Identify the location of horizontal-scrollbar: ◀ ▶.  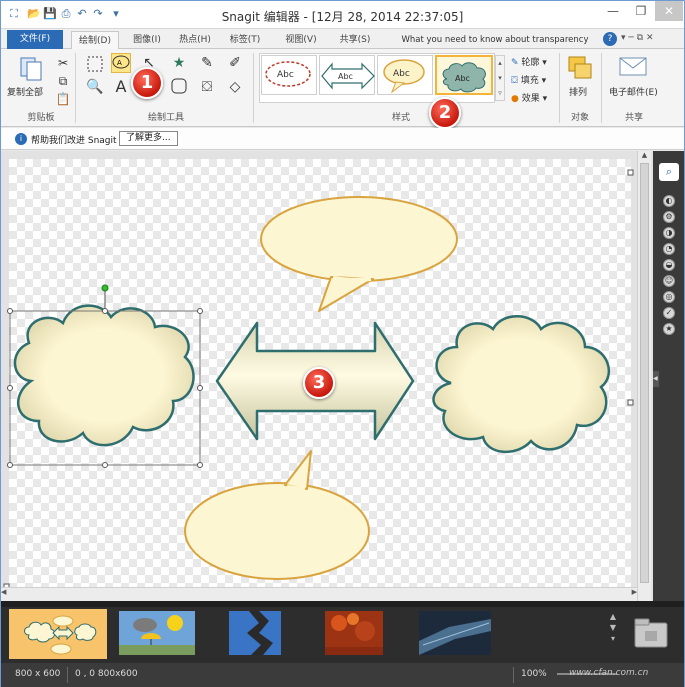
(319, 594).